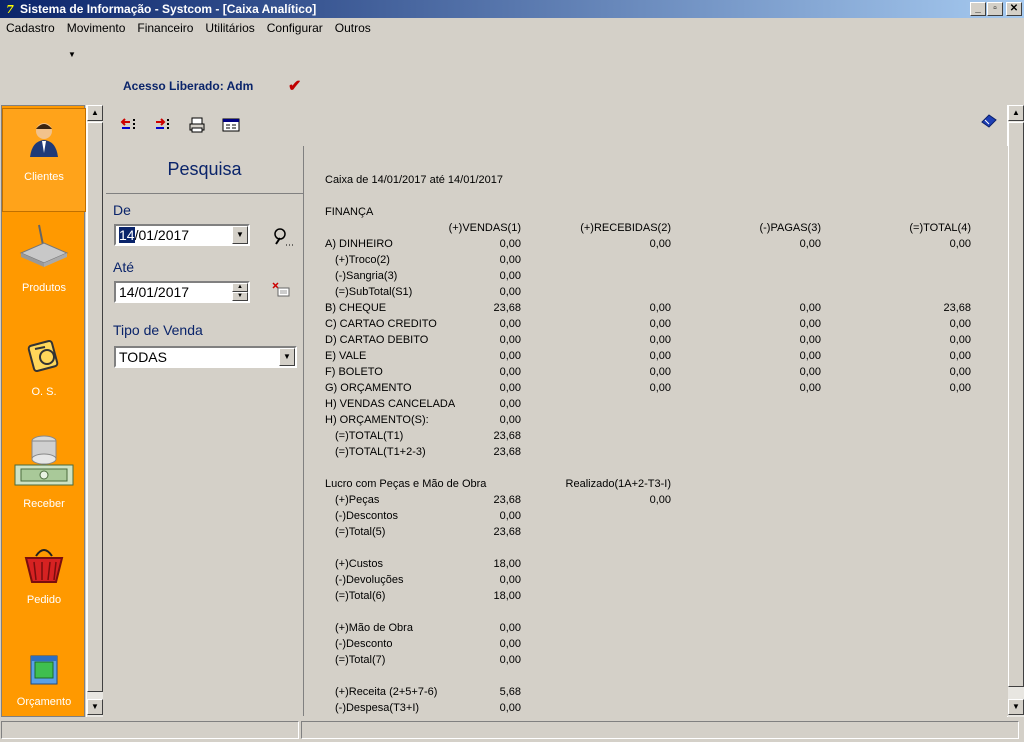  I want to click on sidebar-item-receber: Receber, so click(44, 476).